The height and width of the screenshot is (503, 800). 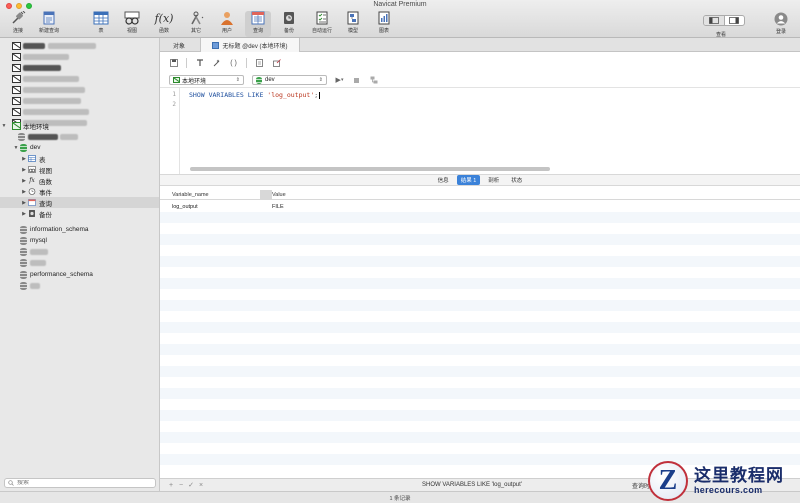 I want to click on remove-icon: −, so click(x=181, y=485).